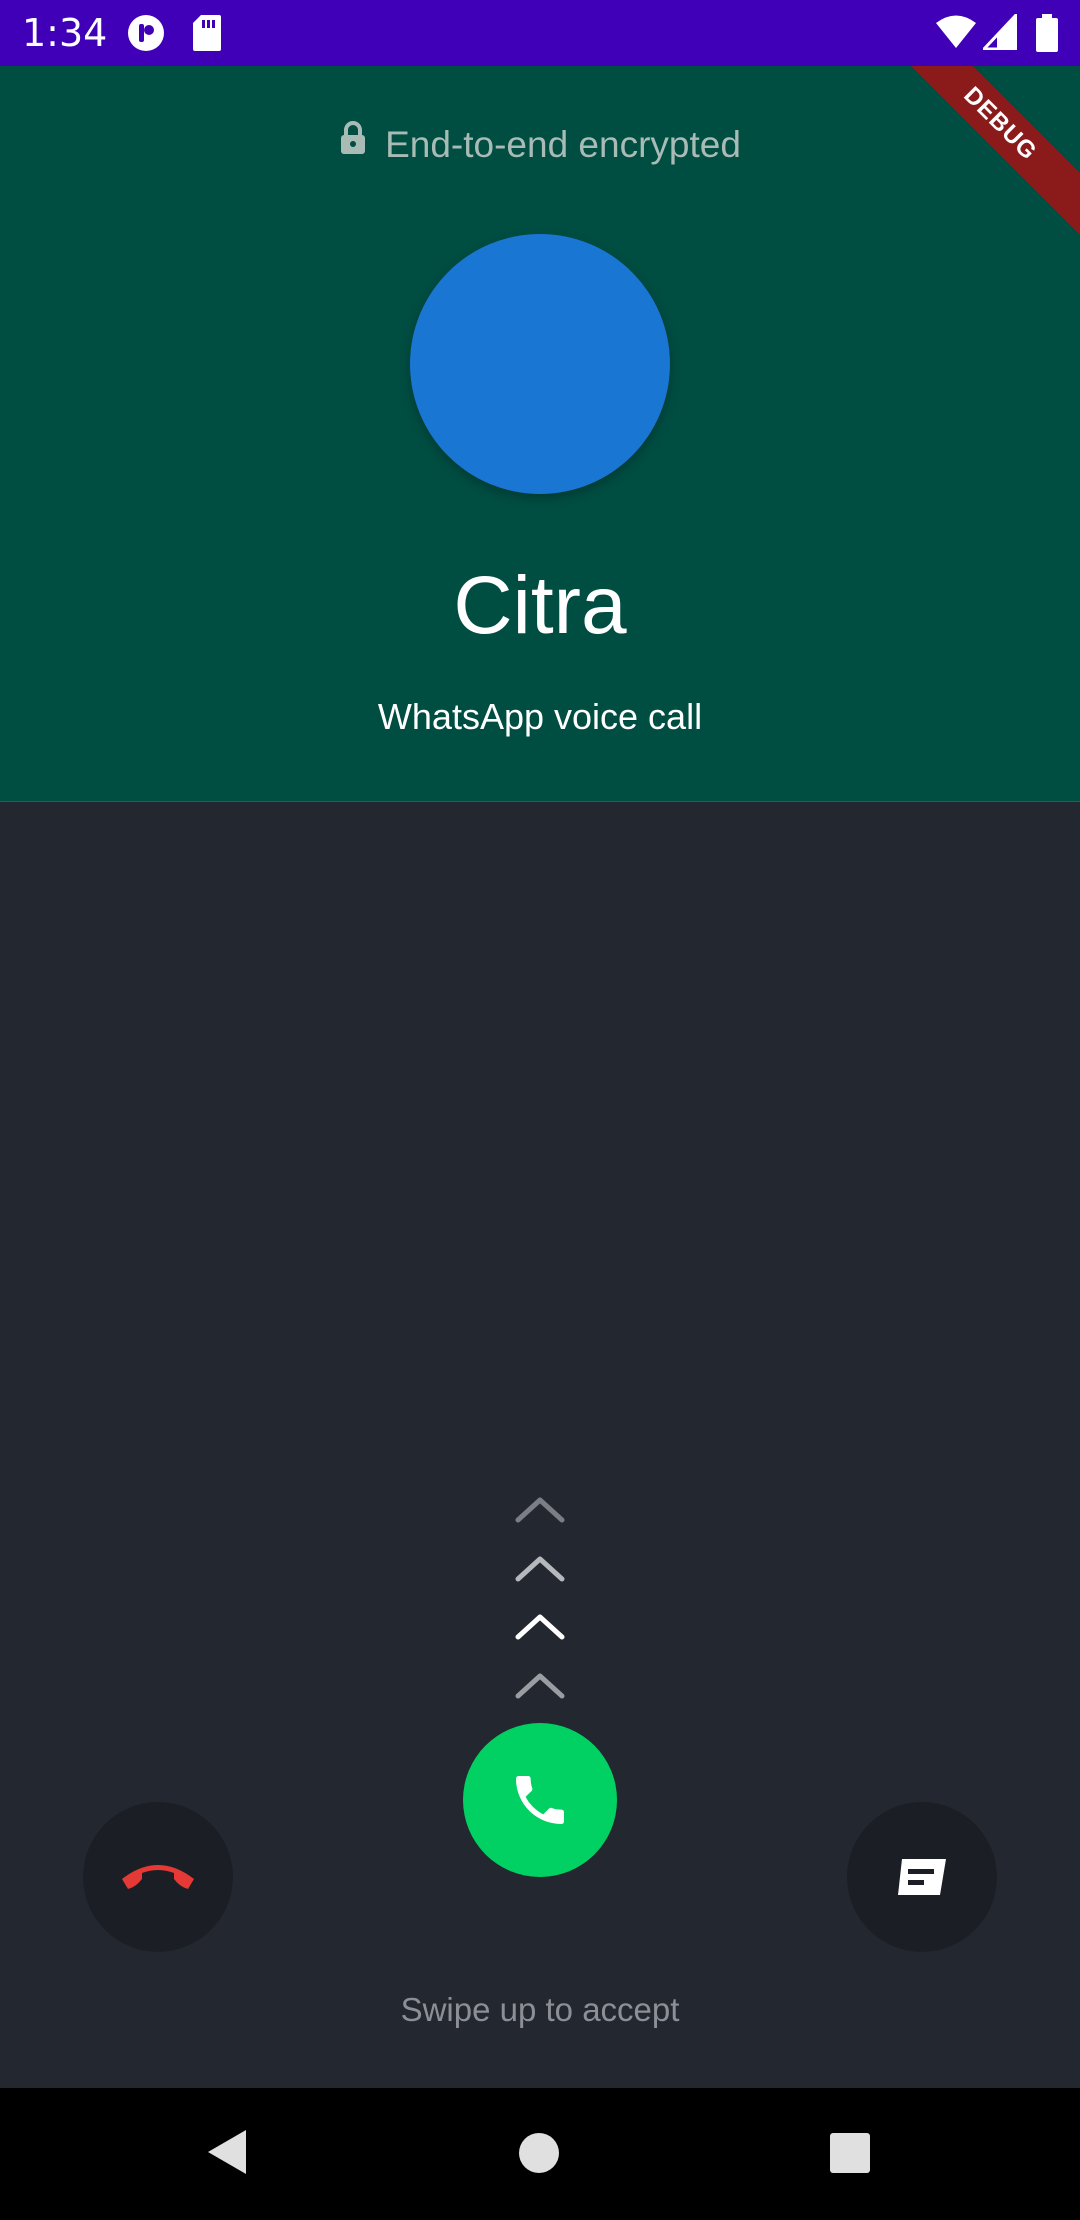 The image size is (1080, 2220). I want to click on message-button, so click(922, 1877).